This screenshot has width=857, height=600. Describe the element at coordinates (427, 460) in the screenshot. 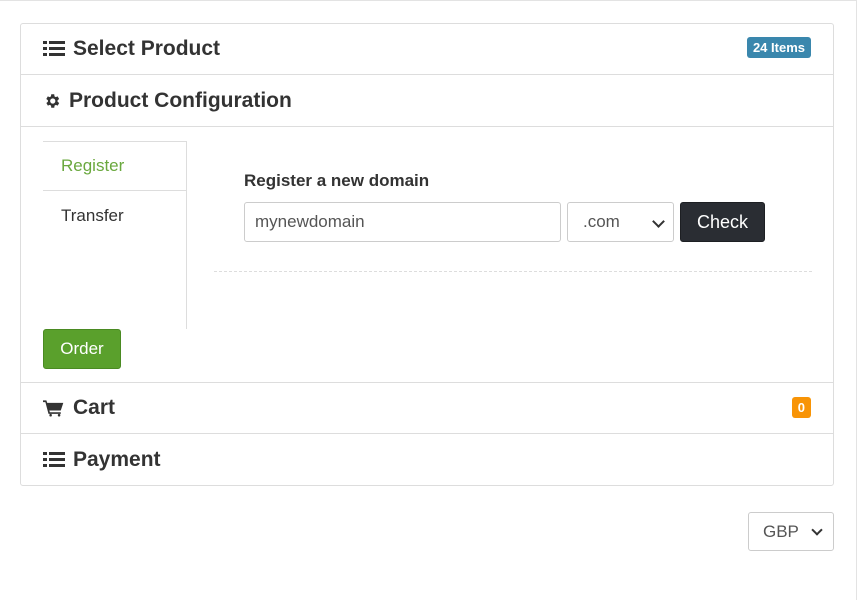

I see `section-payment: Payment` at that location.